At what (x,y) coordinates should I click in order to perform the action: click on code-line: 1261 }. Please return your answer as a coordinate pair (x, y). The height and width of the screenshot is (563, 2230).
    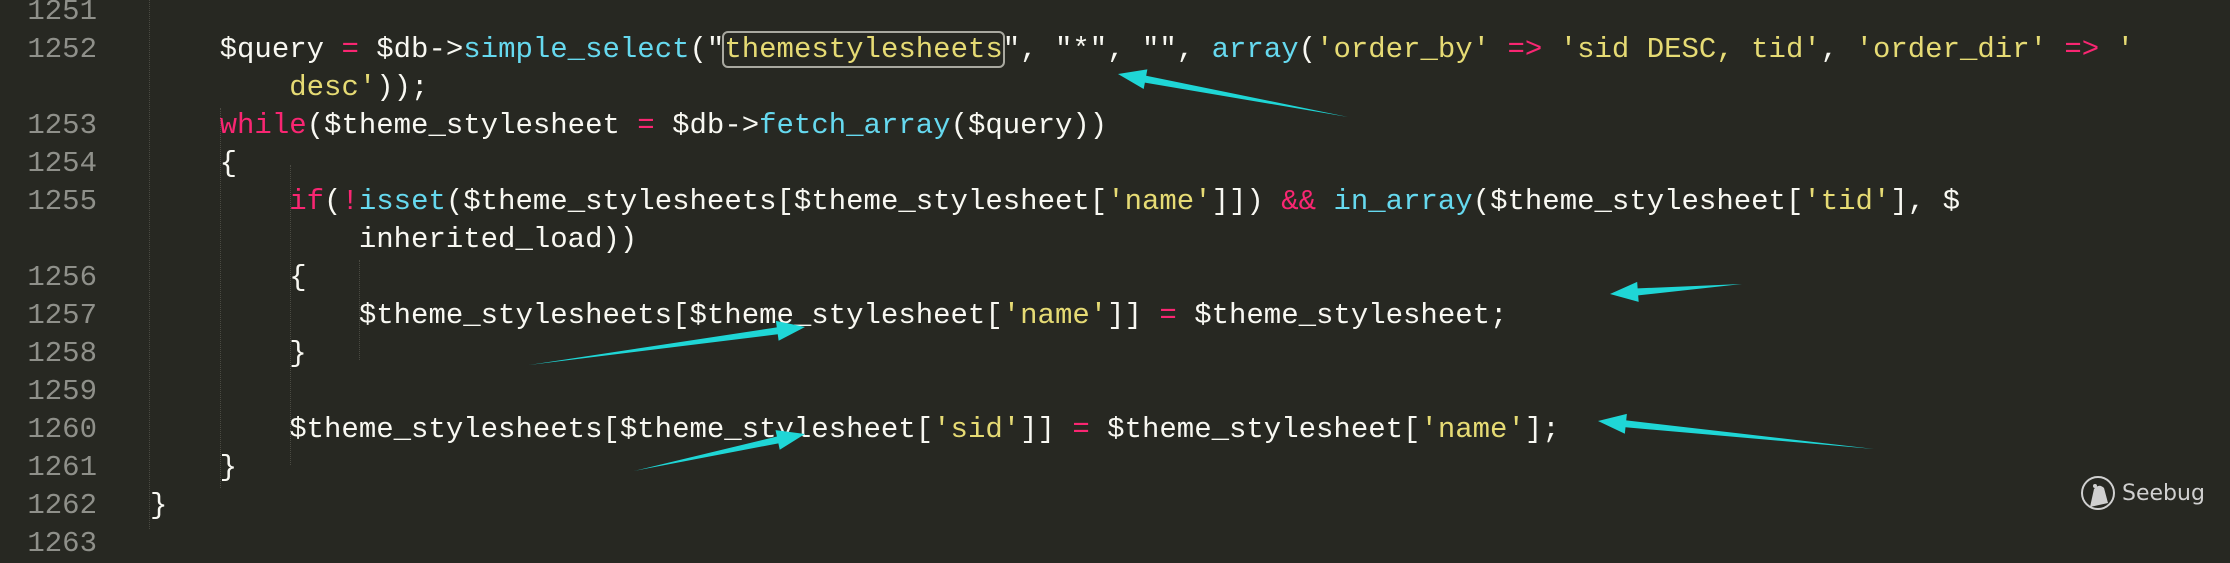
    Looking at the image, I should click on (1115, 468).